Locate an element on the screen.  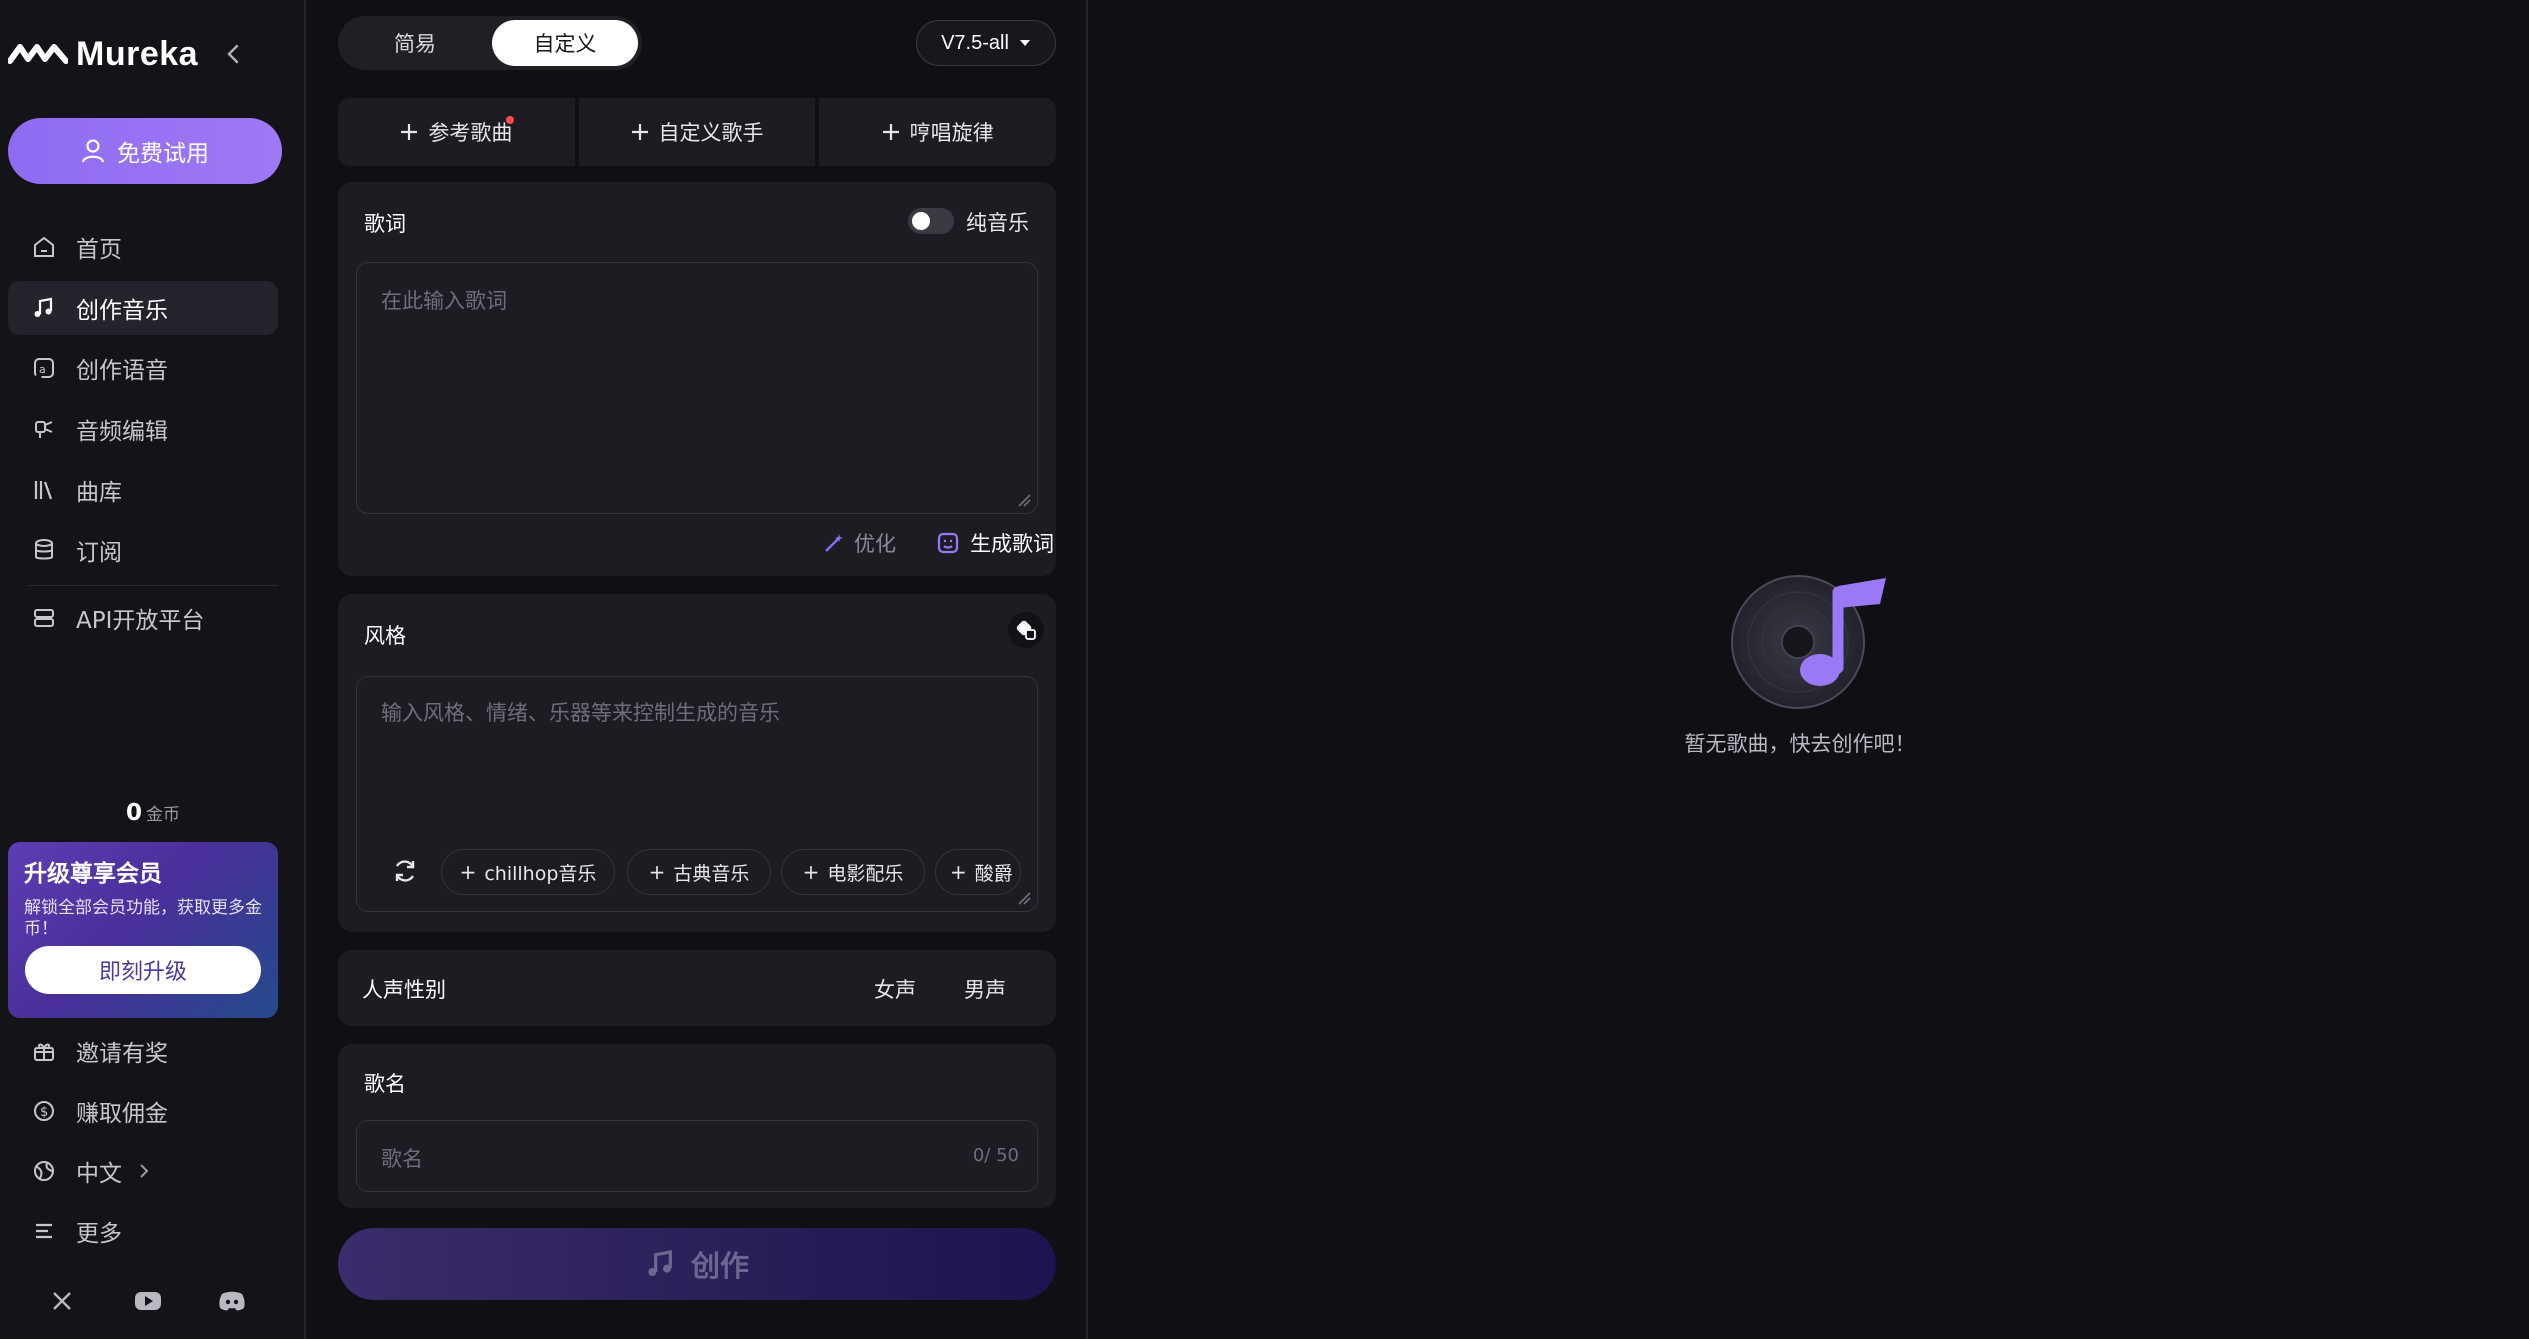
instrumental-toggle is located at coordinates (931, 221).